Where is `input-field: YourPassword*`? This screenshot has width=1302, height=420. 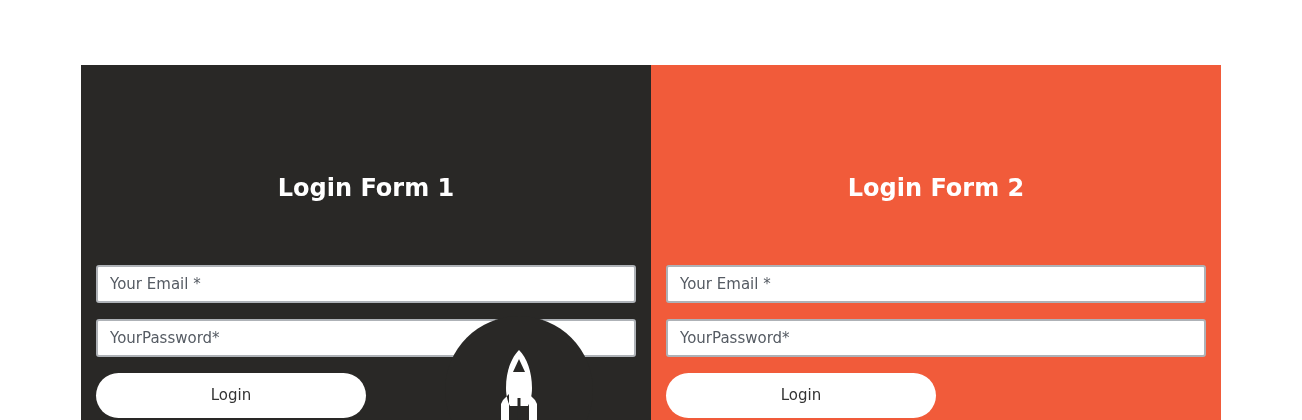
input-field: YourPassword* is located at coordinates (936, 338).